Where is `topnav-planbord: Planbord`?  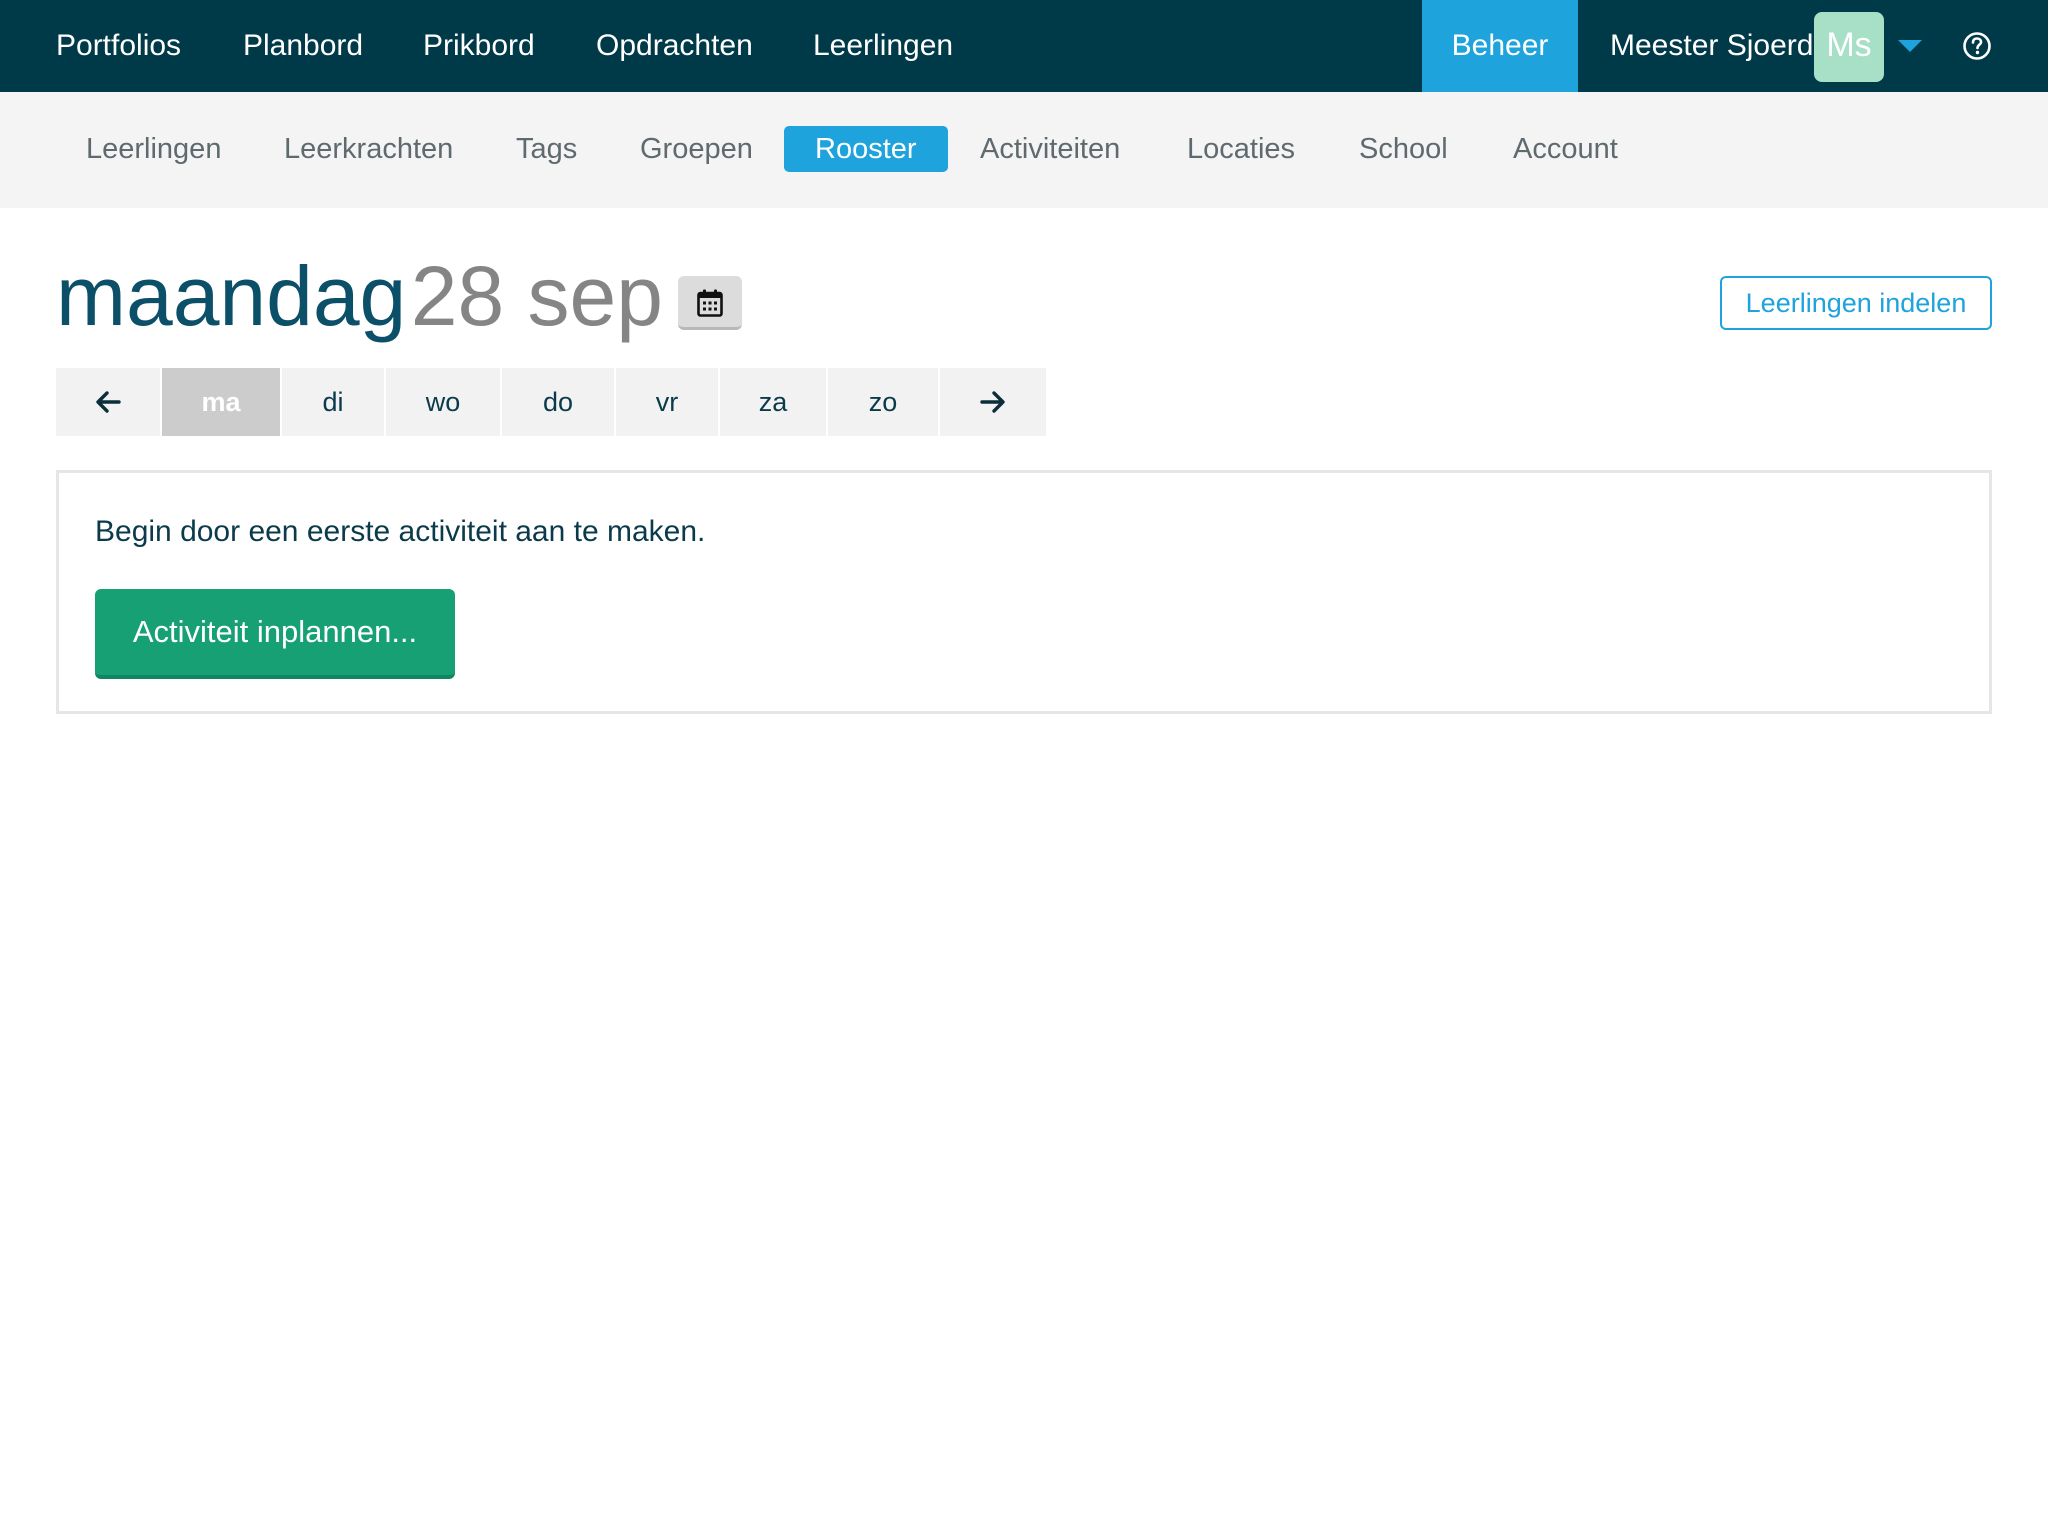
topnav-planbord: Planbord is located at coordinates (303, 46).